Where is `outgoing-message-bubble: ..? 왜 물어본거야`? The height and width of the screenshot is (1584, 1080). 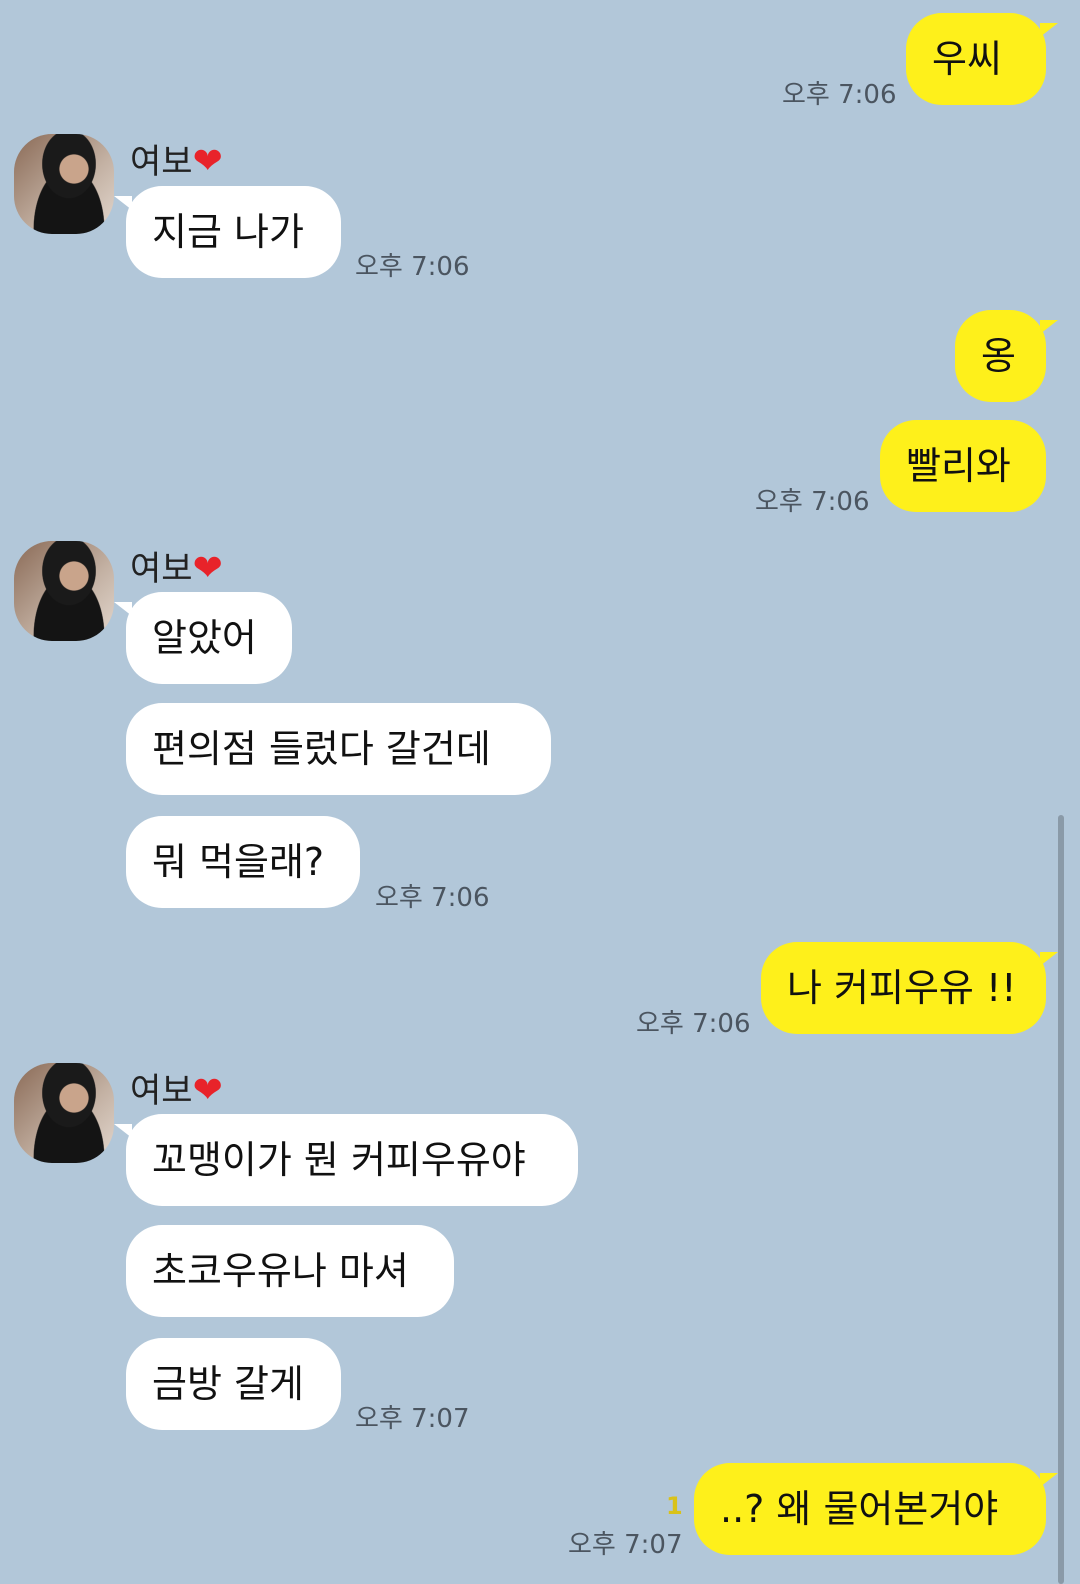
outgoing-message-bubble: ..? 왜 물어본거야 is located at coordinates (876, 1509).